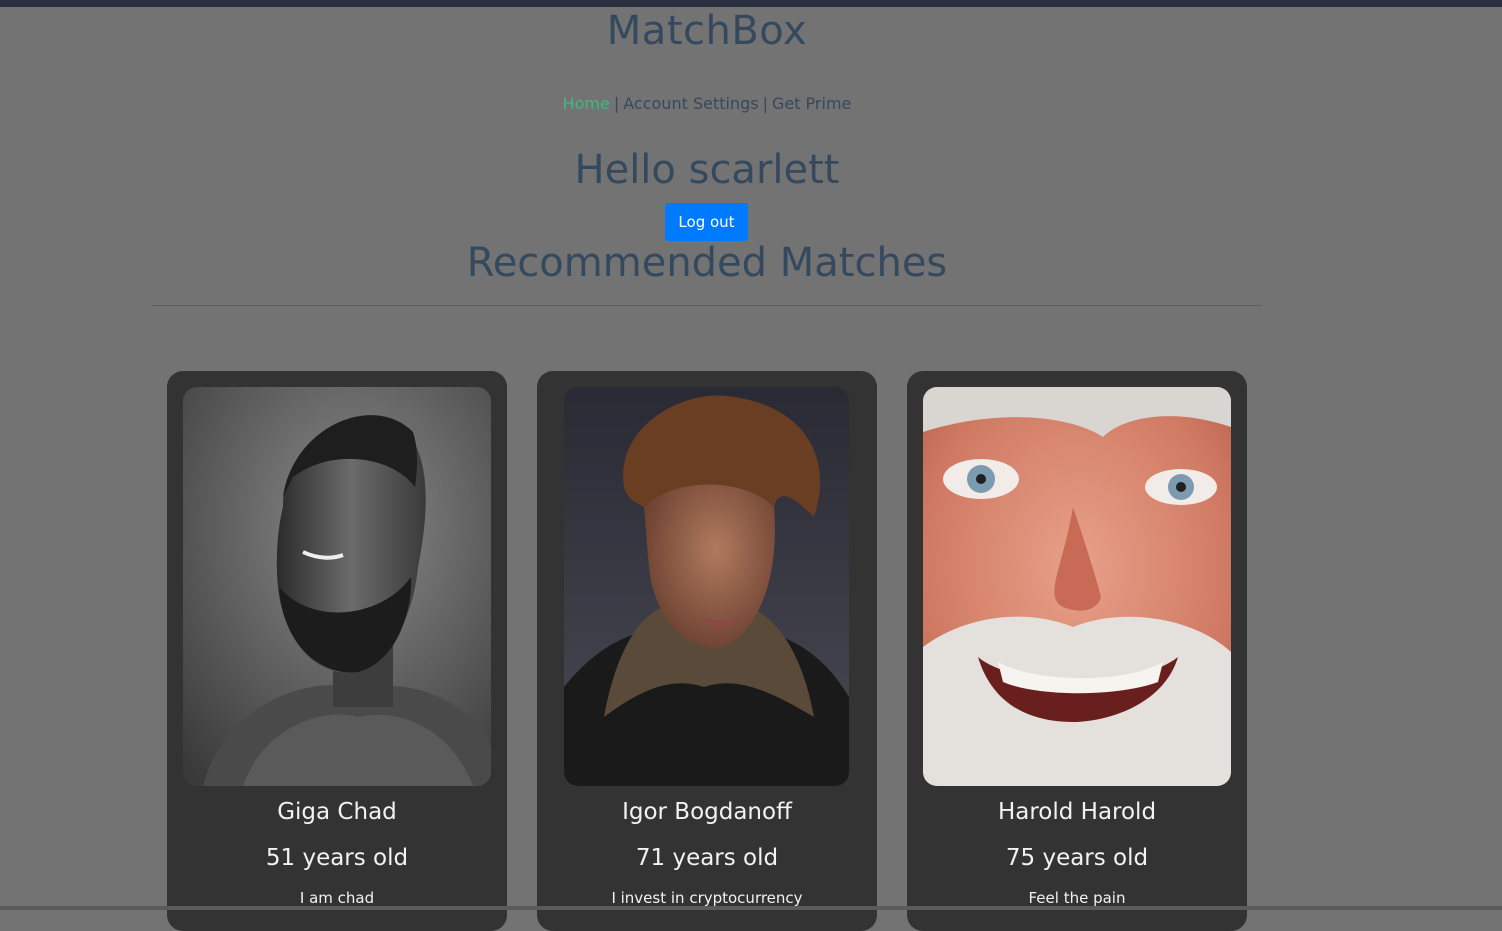 This screenshot has width=1502, height=931. Describe the element at coordinates (706, 305) in the screenshot. I see `section-divider` at that location.